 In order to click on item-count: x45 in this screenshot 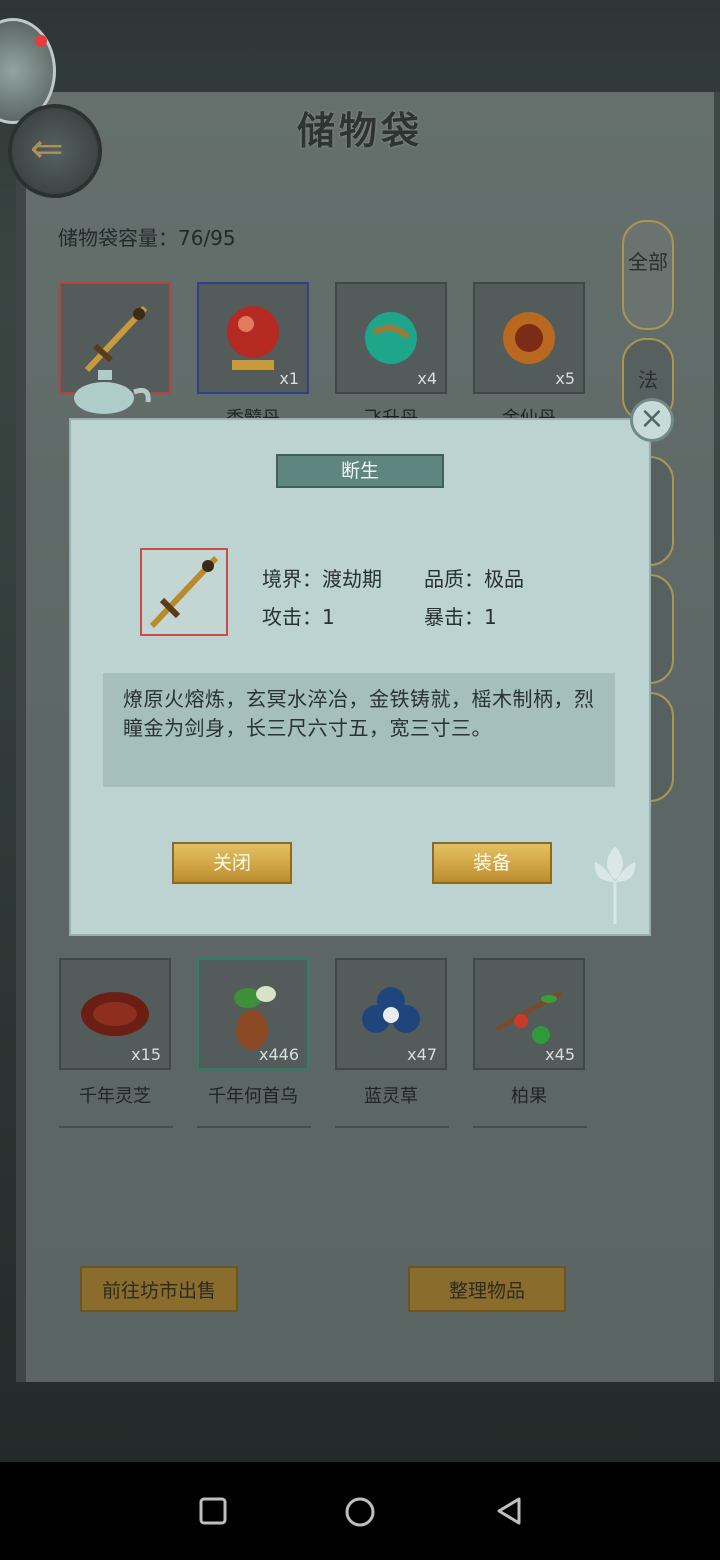, I will do `click(560, 1054)`.